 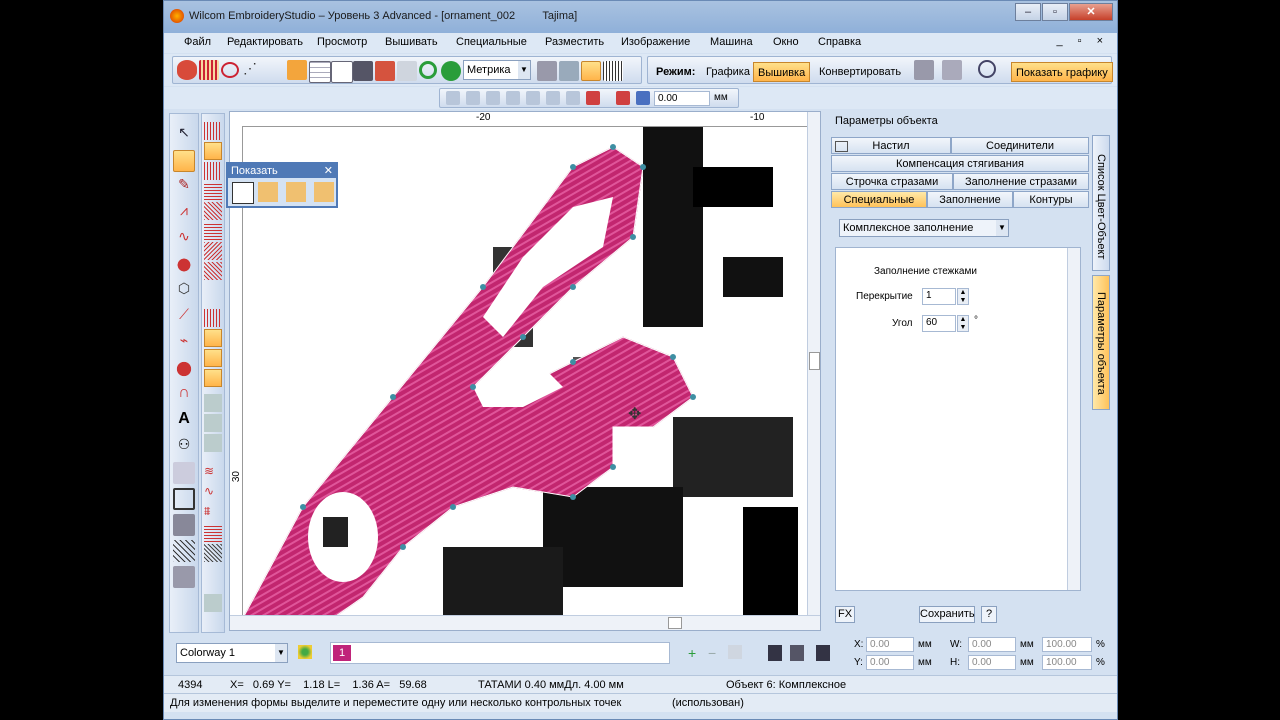 I want to click on color-palette-bar: 1, so click(x=500, y=653).